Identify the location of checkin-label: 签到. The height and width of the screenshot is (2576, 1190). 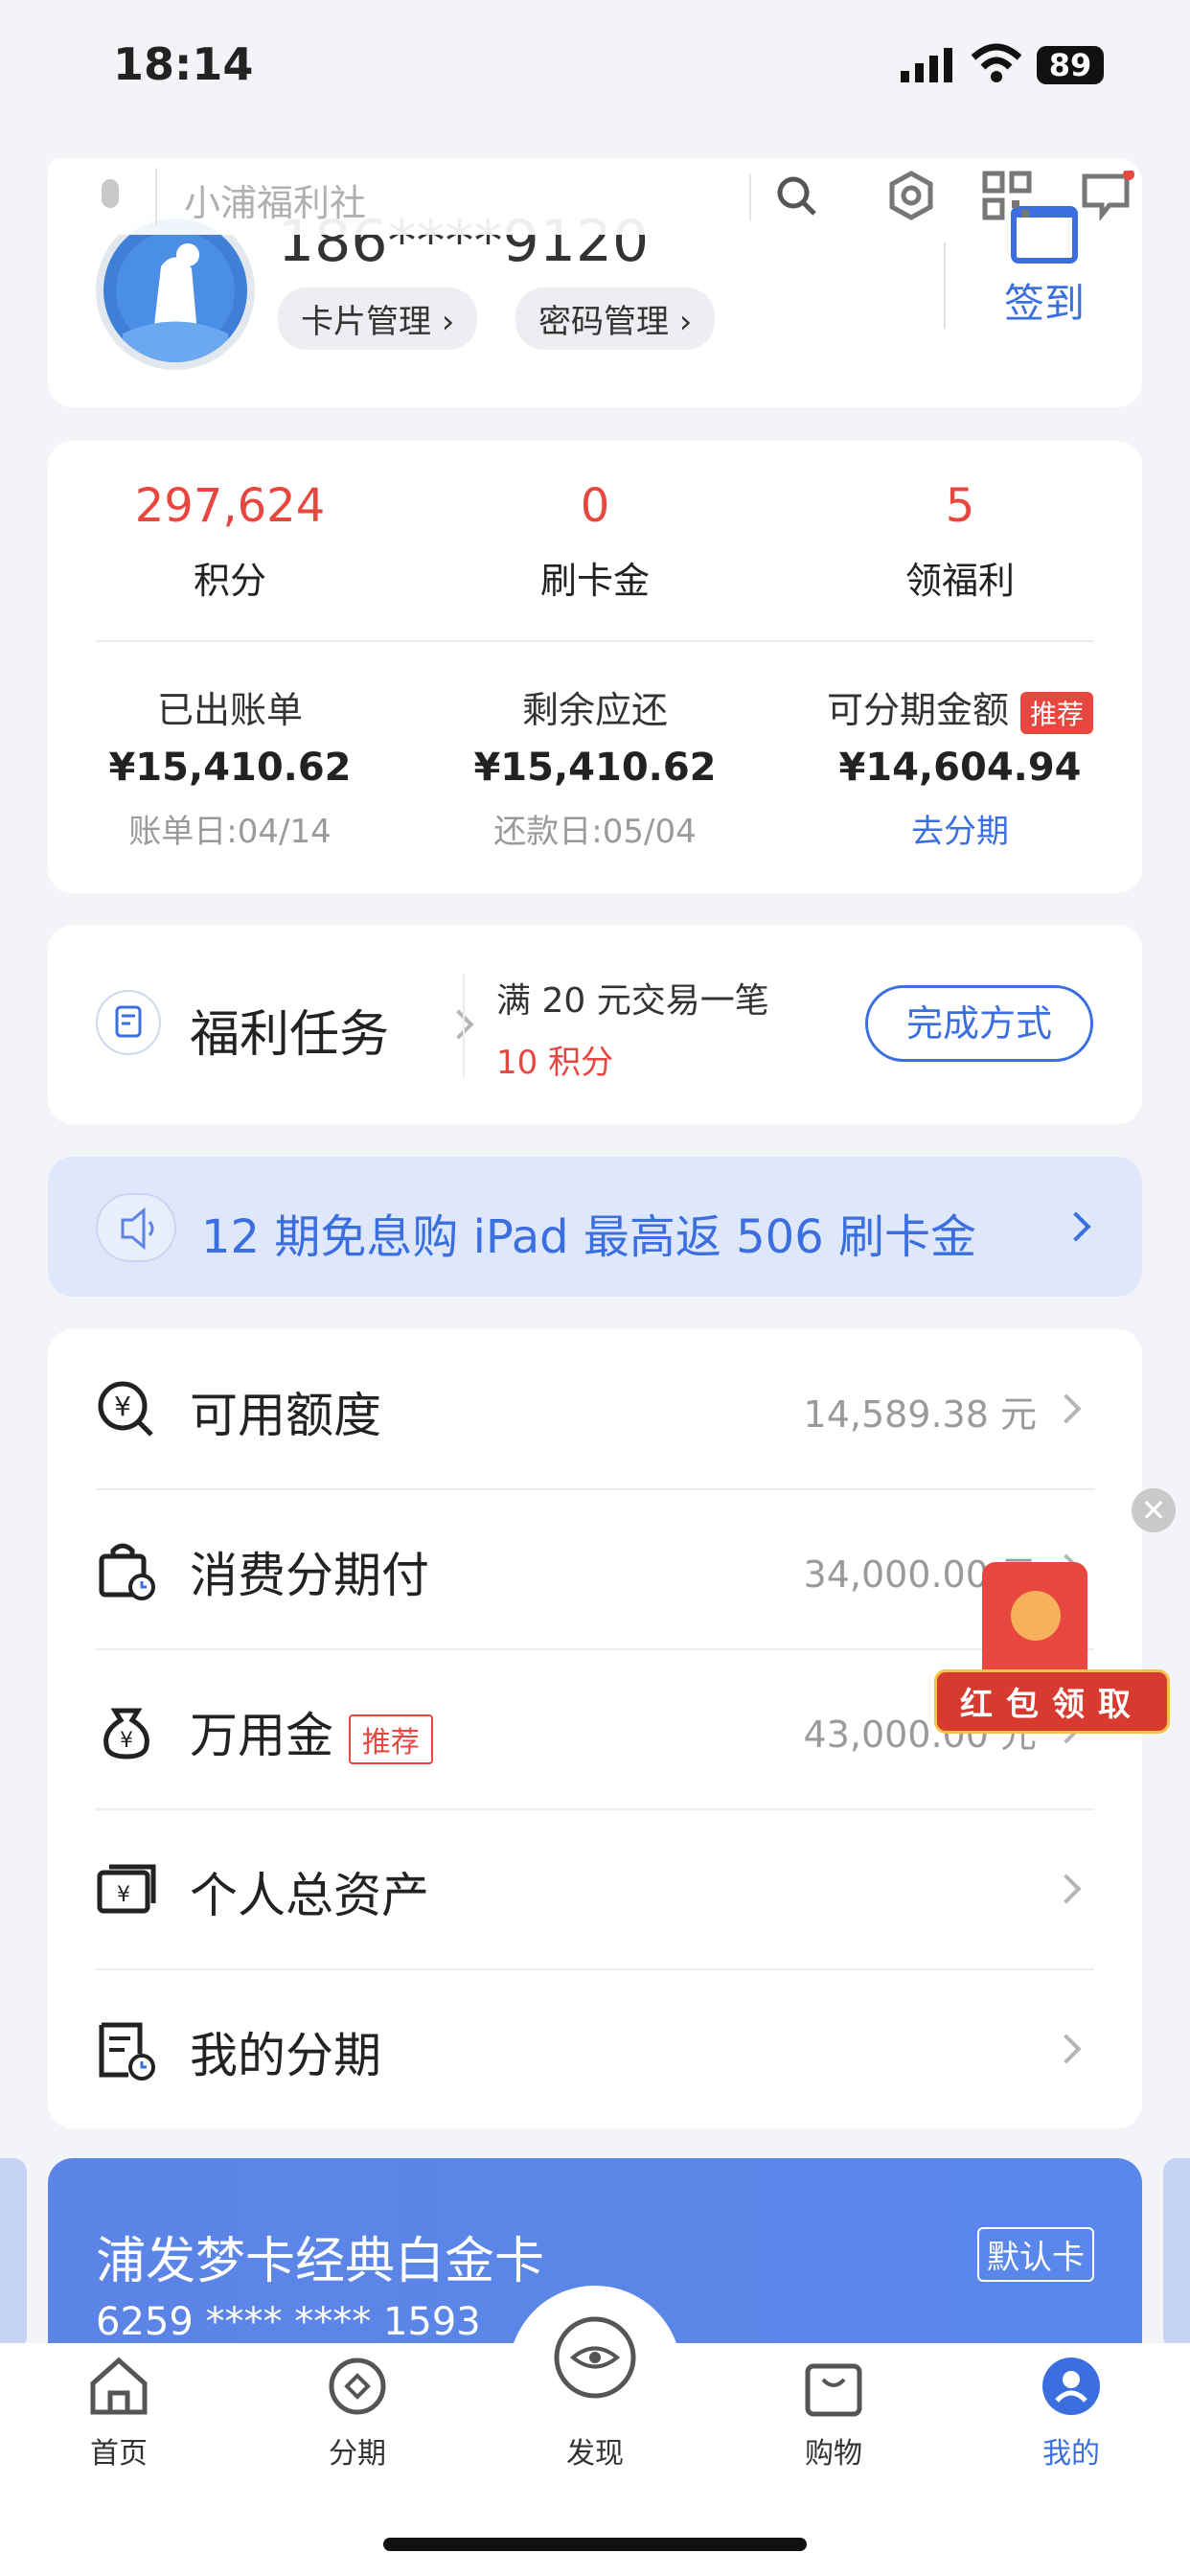
(1044, 303).